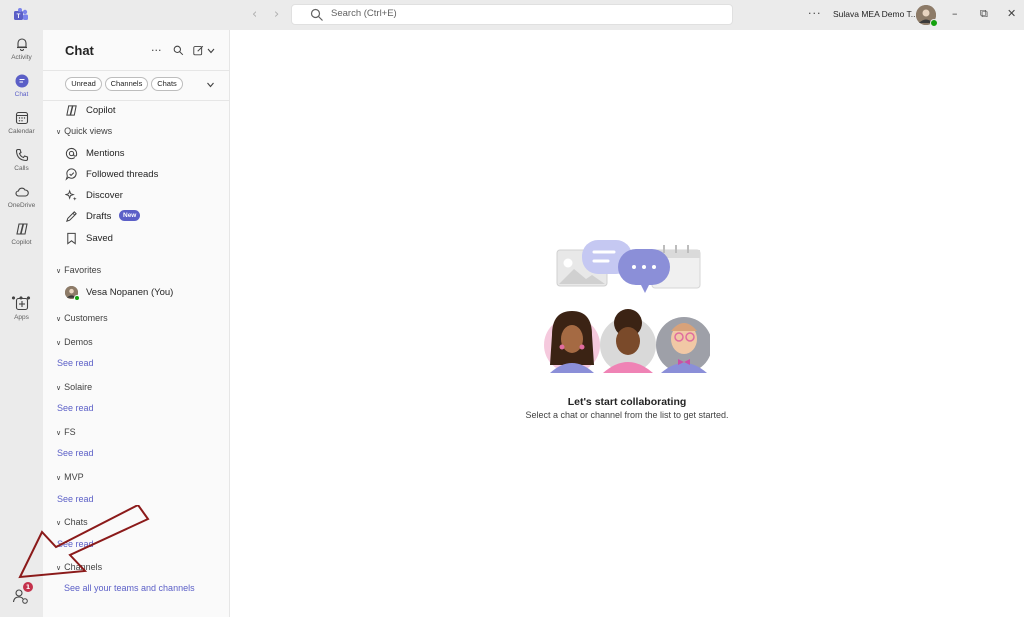  I want to click on minimize-button: –, so click(955, 13).